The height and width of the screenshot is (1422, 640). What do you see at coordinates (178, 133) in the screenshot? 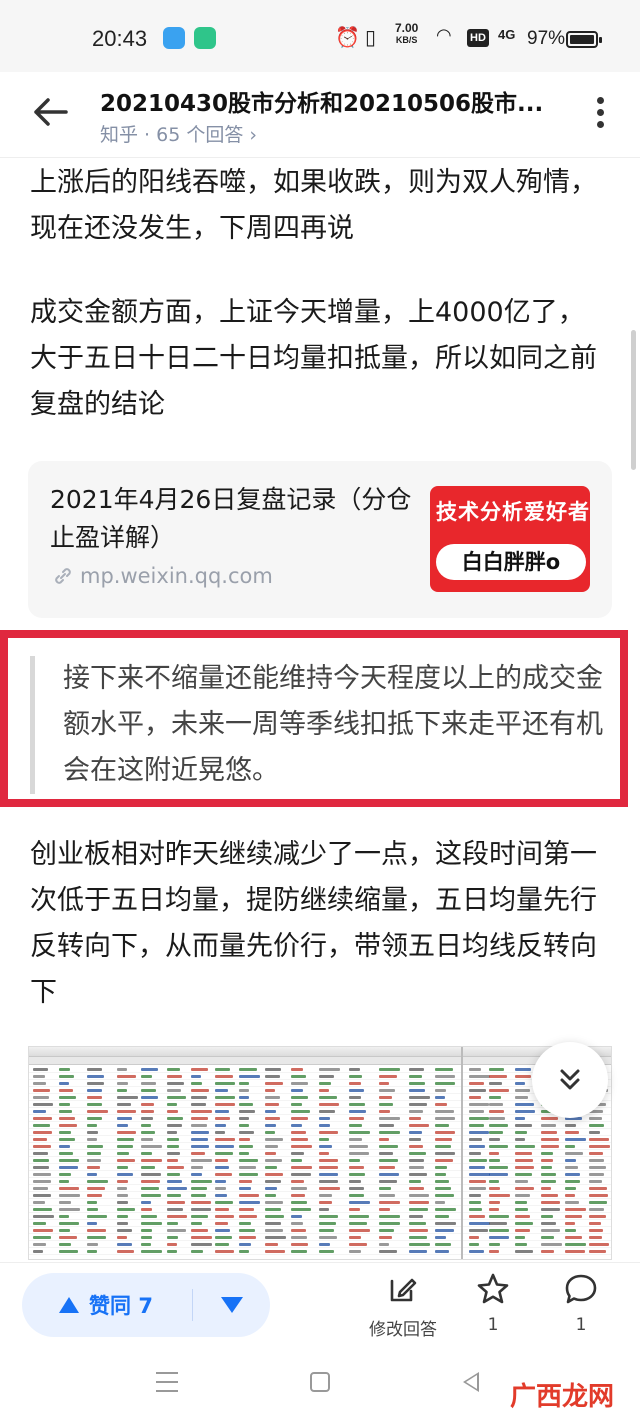
I see `answers-link: 知乎 · 65 个回答 ›` at bounding box center [178, 133].